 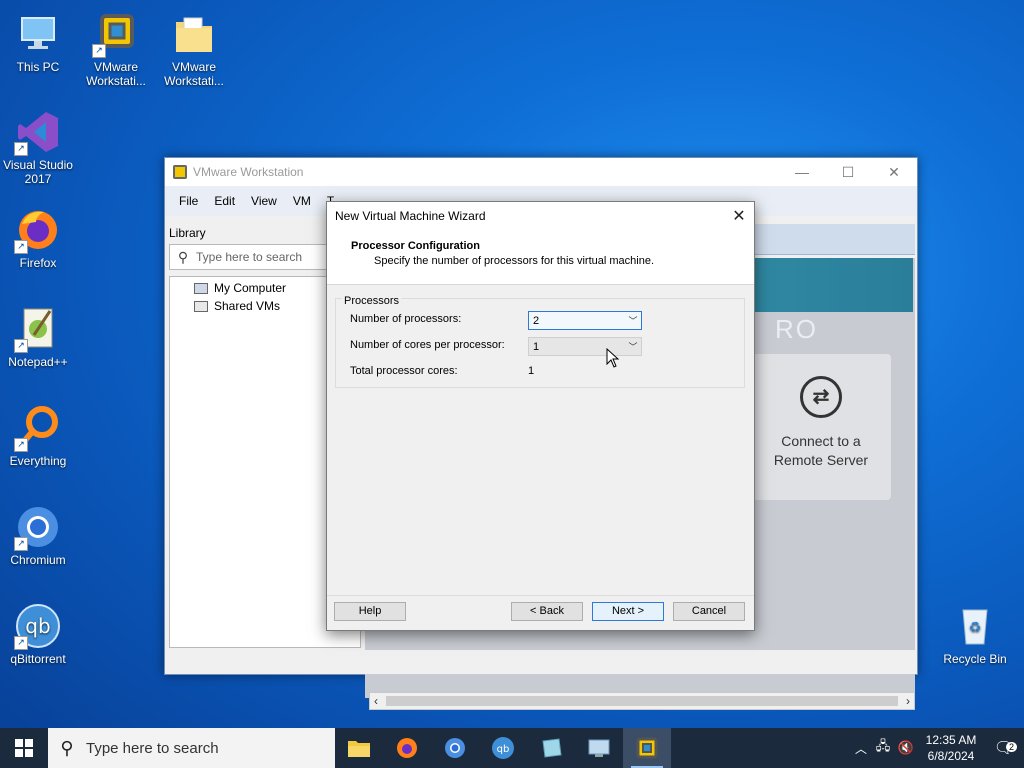 I want to click on clock: 12:35 AM 6/8/2024, so click(x=951, y=748).